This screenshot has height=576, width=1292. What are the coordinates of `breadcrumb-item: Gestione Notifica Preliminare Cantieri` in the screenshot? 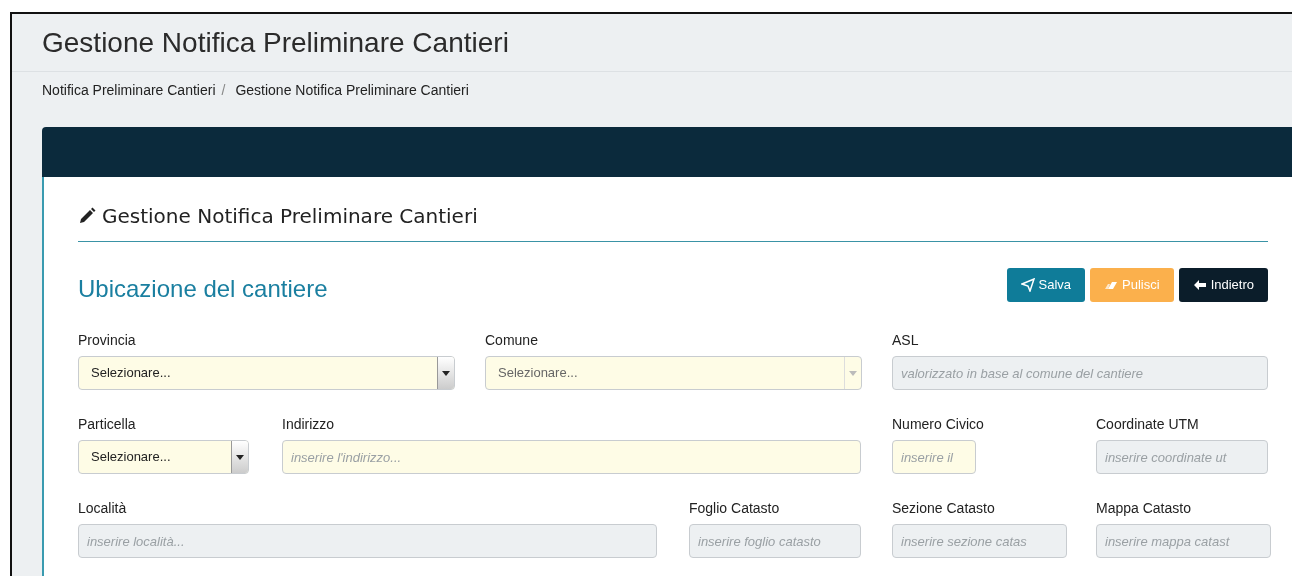 It's located at (352, 90).